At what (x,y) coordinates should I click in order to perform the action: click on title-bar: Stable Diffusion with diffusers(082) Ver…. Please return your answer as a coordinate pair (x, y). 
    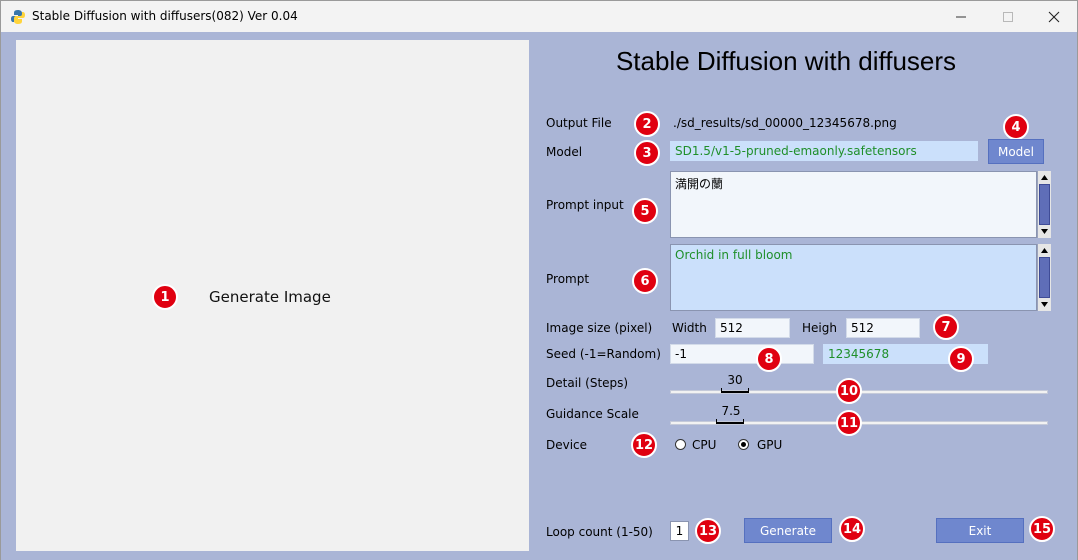
    Looking at the image, I should click on (539, 16).